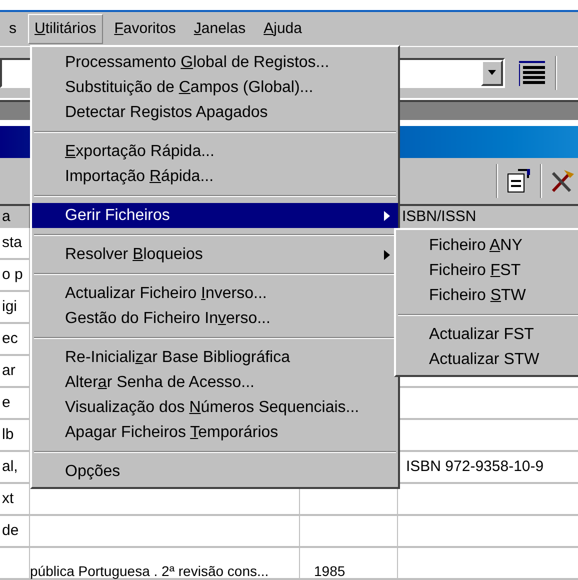 This screenshot has height=580, width=578. I want to click on menu-item: Re-Inicializar Base Bibliográfica, so click(215, 357).